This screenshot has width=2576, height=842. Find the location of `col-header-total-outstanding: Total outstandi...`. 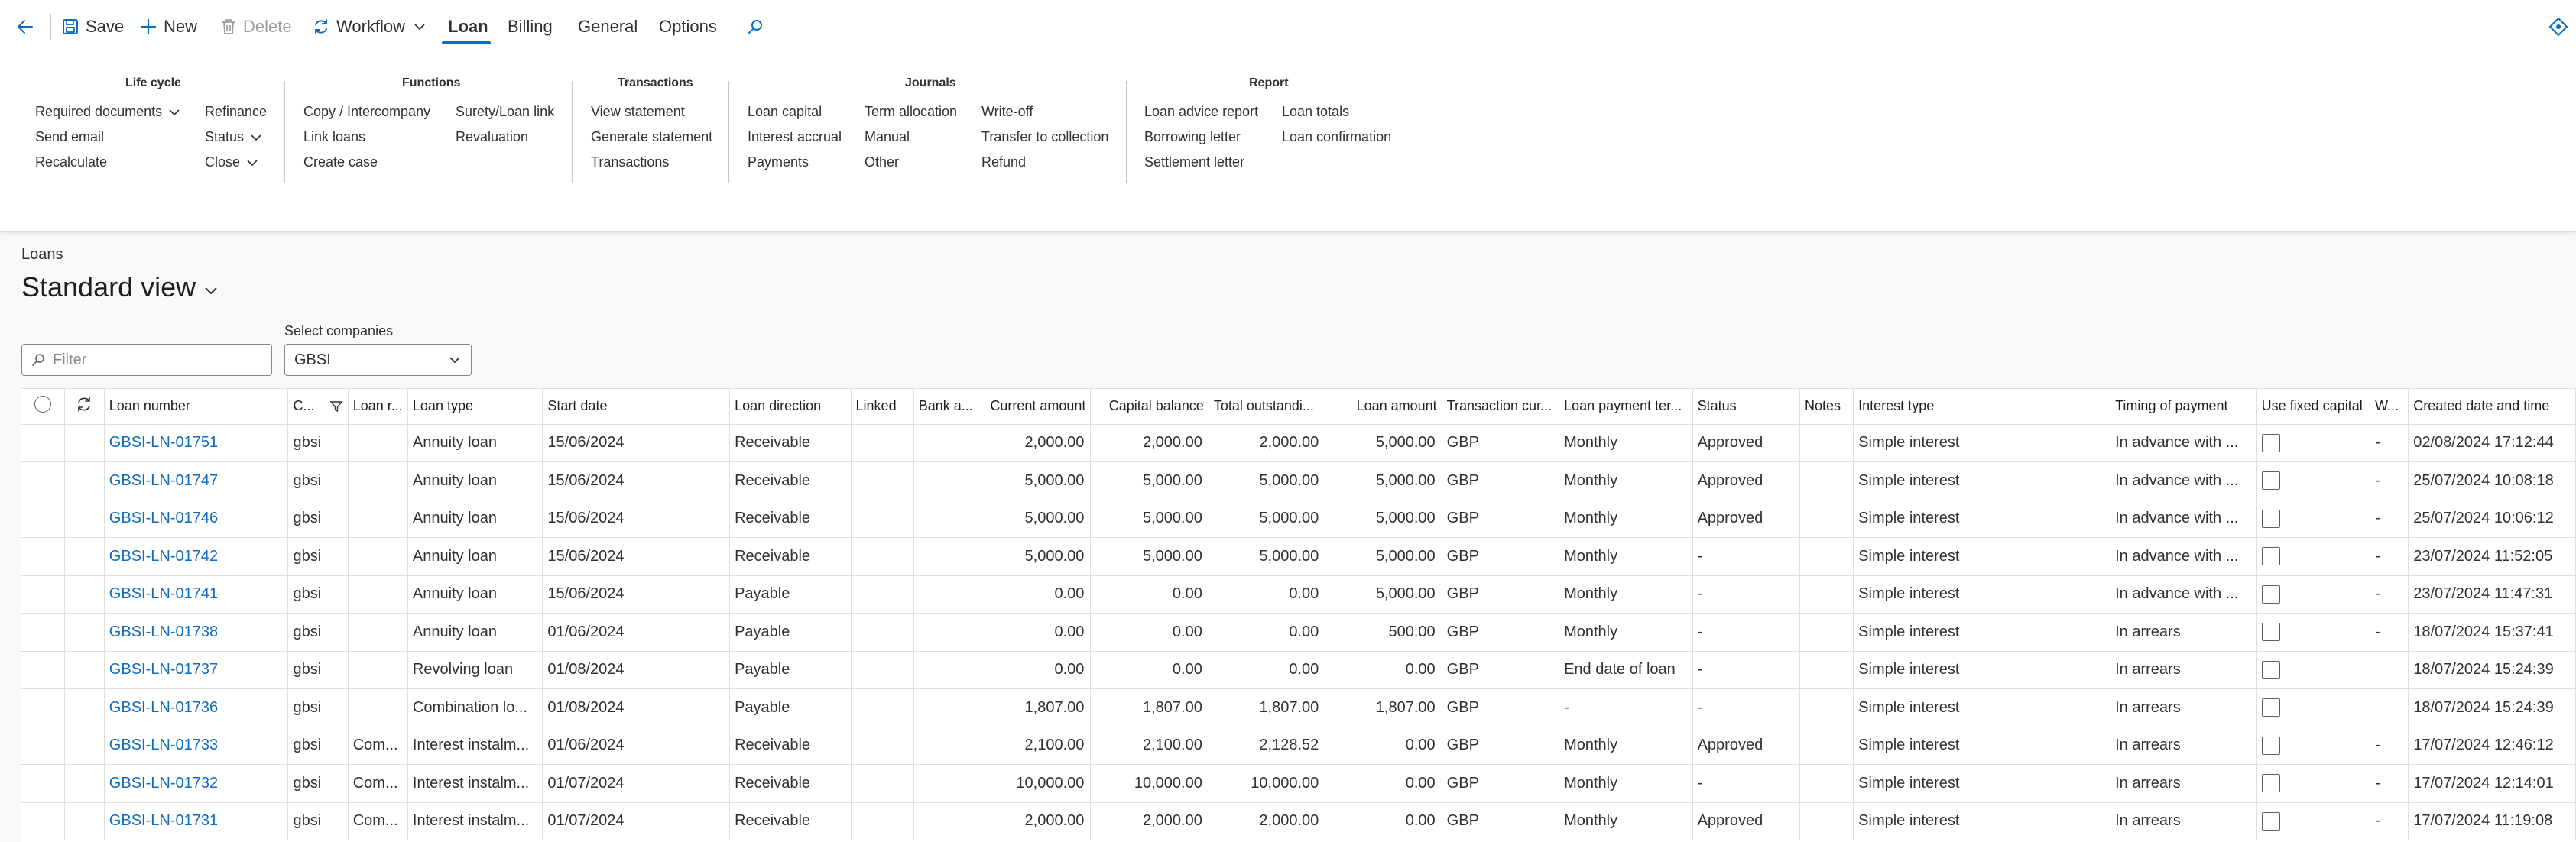

col-header-total-outstanding: Total outstandi... is located at coordinates (1267, 407).